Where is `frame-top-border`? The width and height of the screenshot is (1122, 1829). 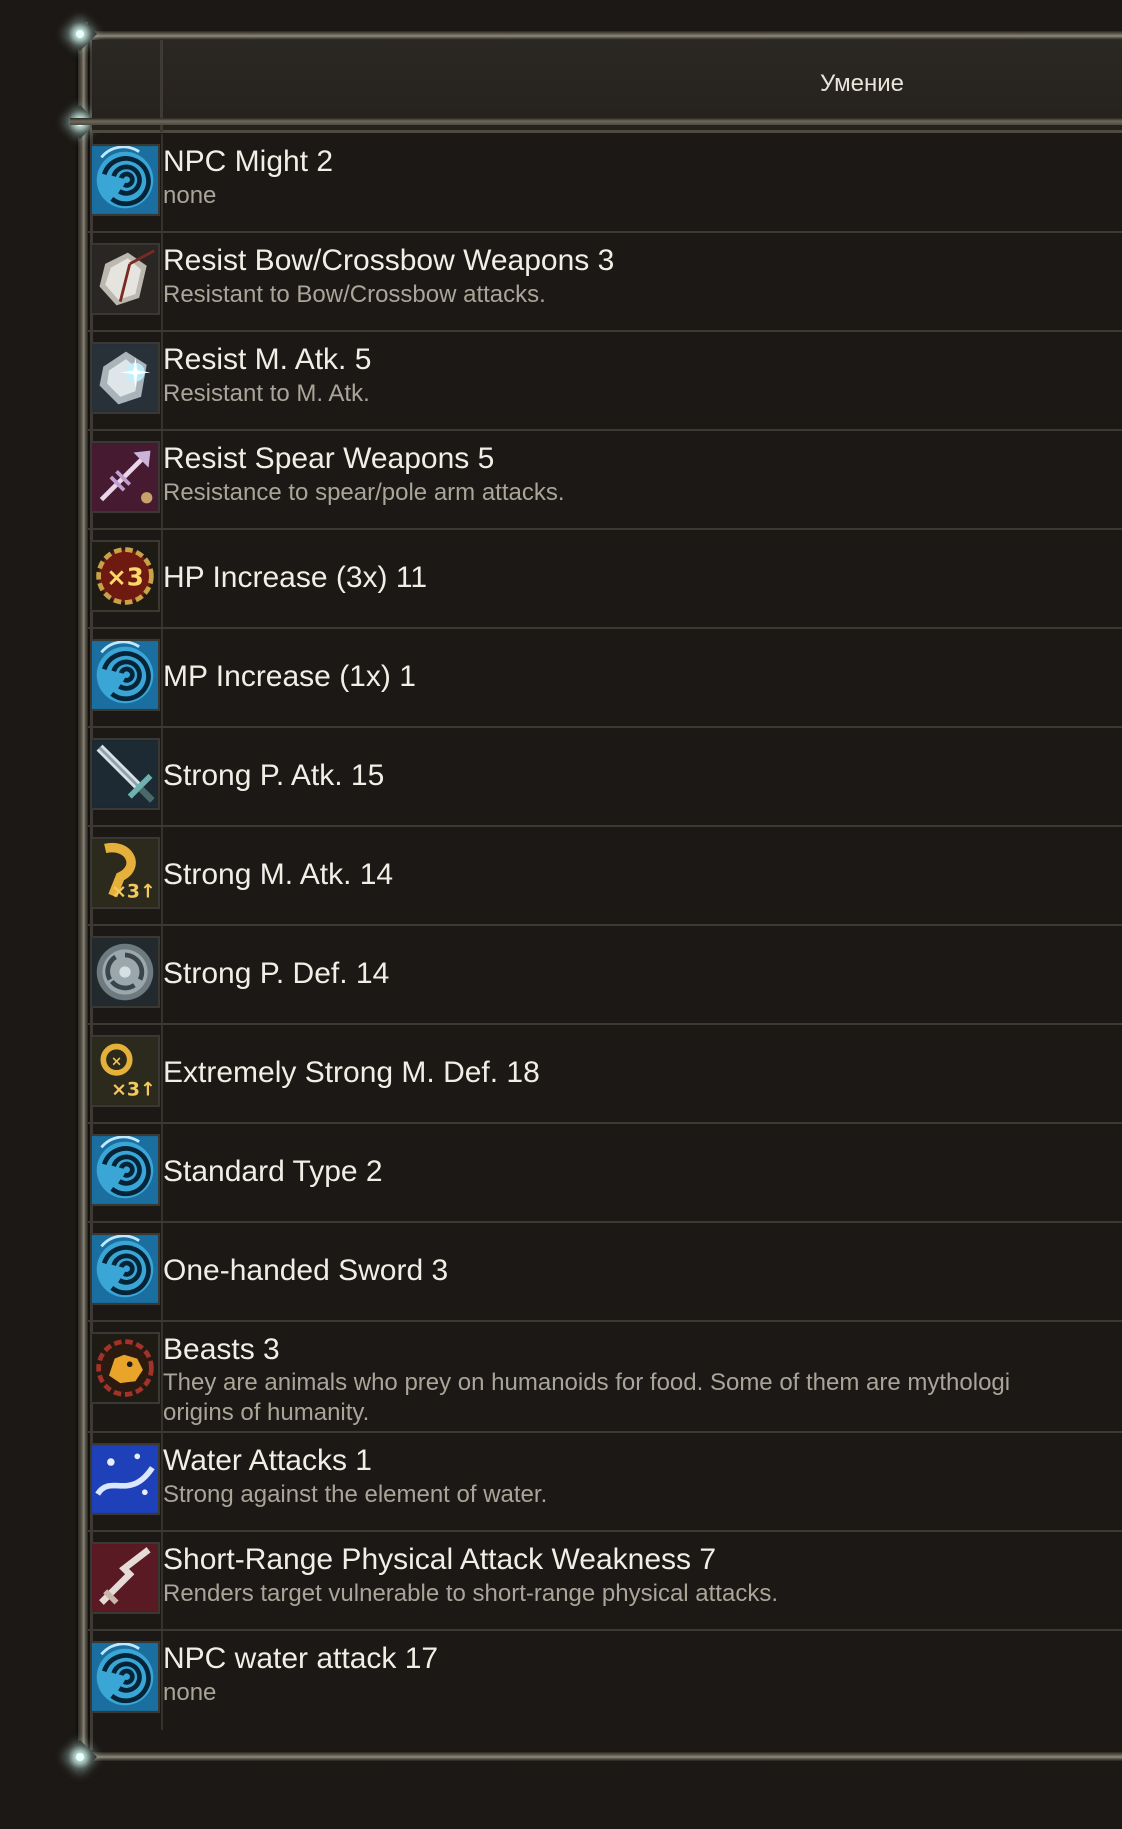
frame-top-border is located at coordinates (596, 35).